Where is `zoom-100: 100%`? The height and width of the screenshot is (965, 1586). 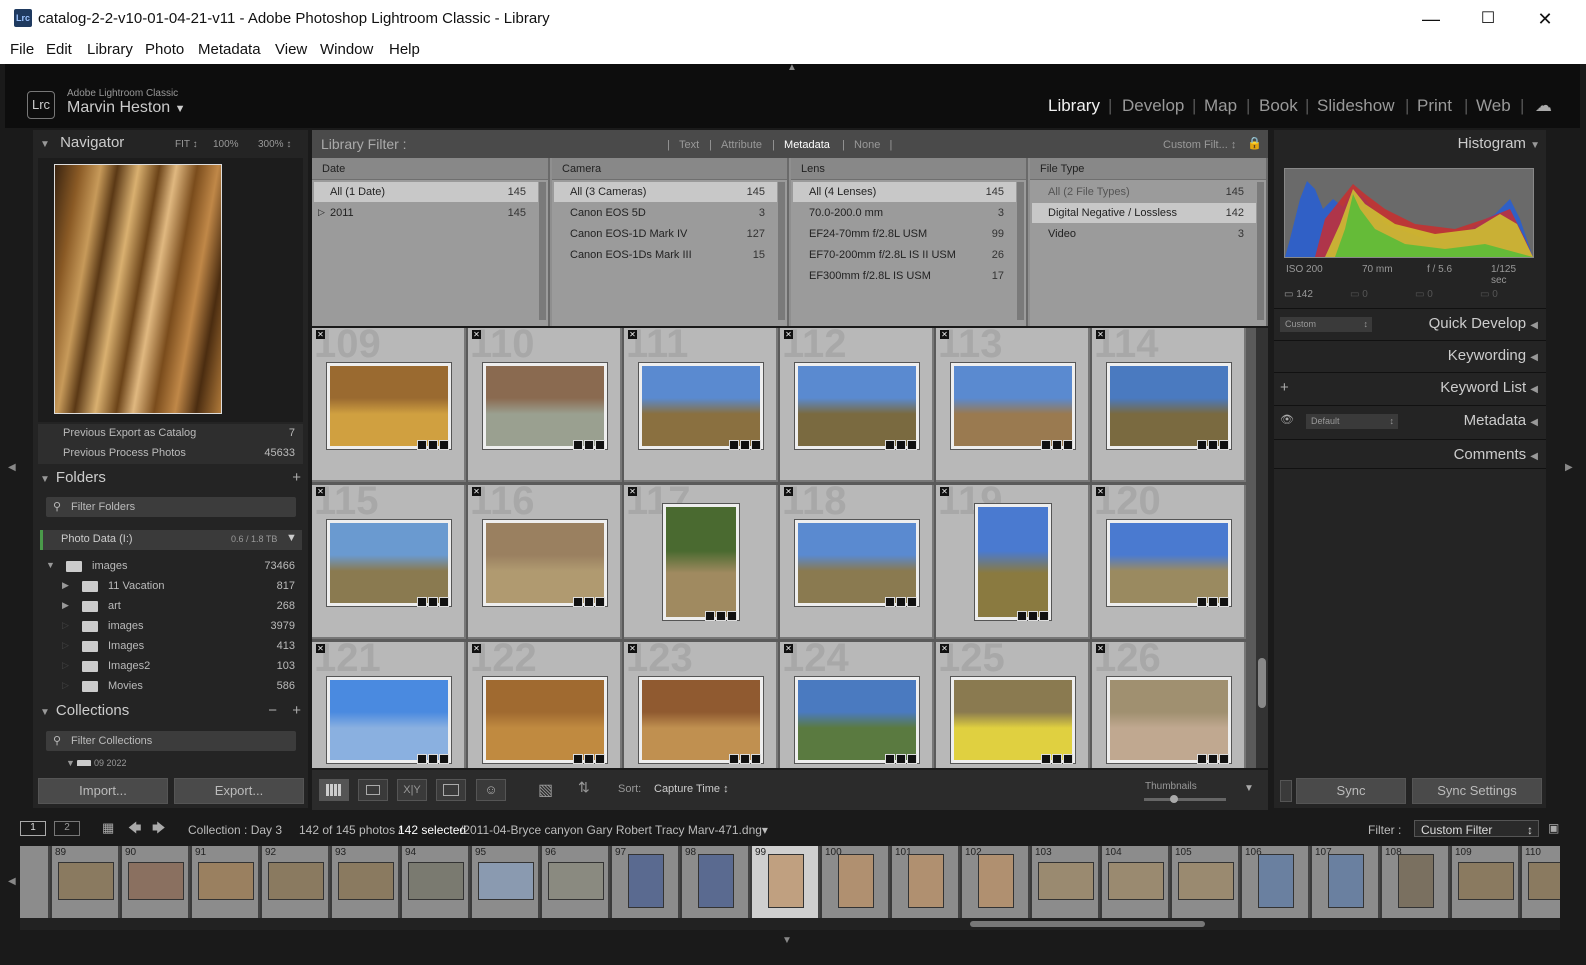
zoom-100: 100% is located at coordinates (226, 144).